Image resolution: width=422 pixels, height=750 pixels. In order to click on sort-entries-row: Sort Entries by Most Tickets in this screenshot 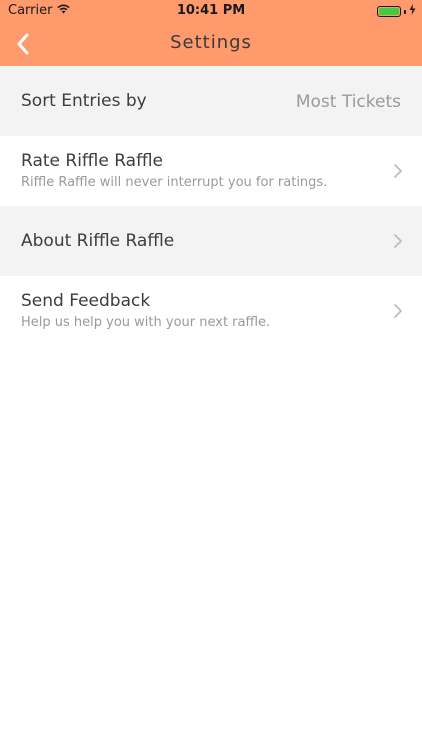, I will do `click(211, 101)`.